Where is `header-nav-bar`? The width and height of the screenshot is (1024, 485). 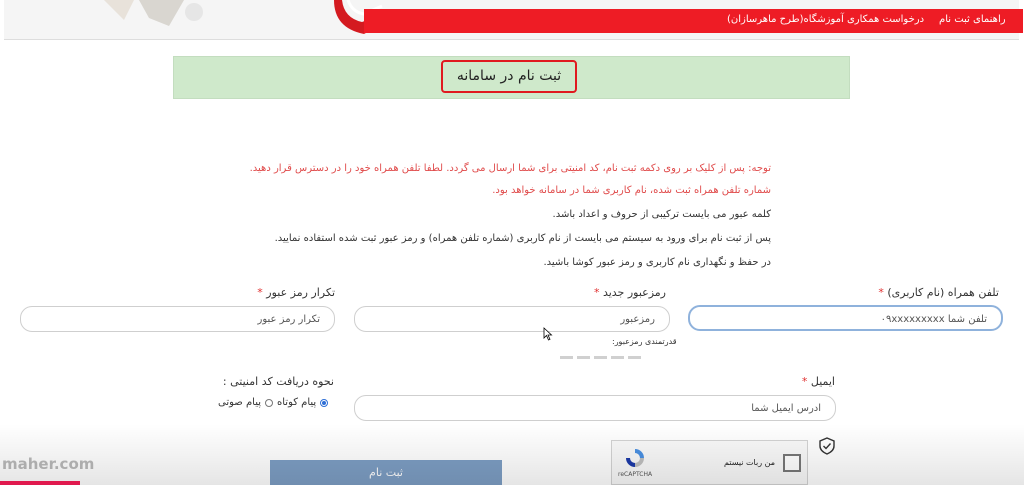
header-nav-bar is located at coordinates (693, 21).